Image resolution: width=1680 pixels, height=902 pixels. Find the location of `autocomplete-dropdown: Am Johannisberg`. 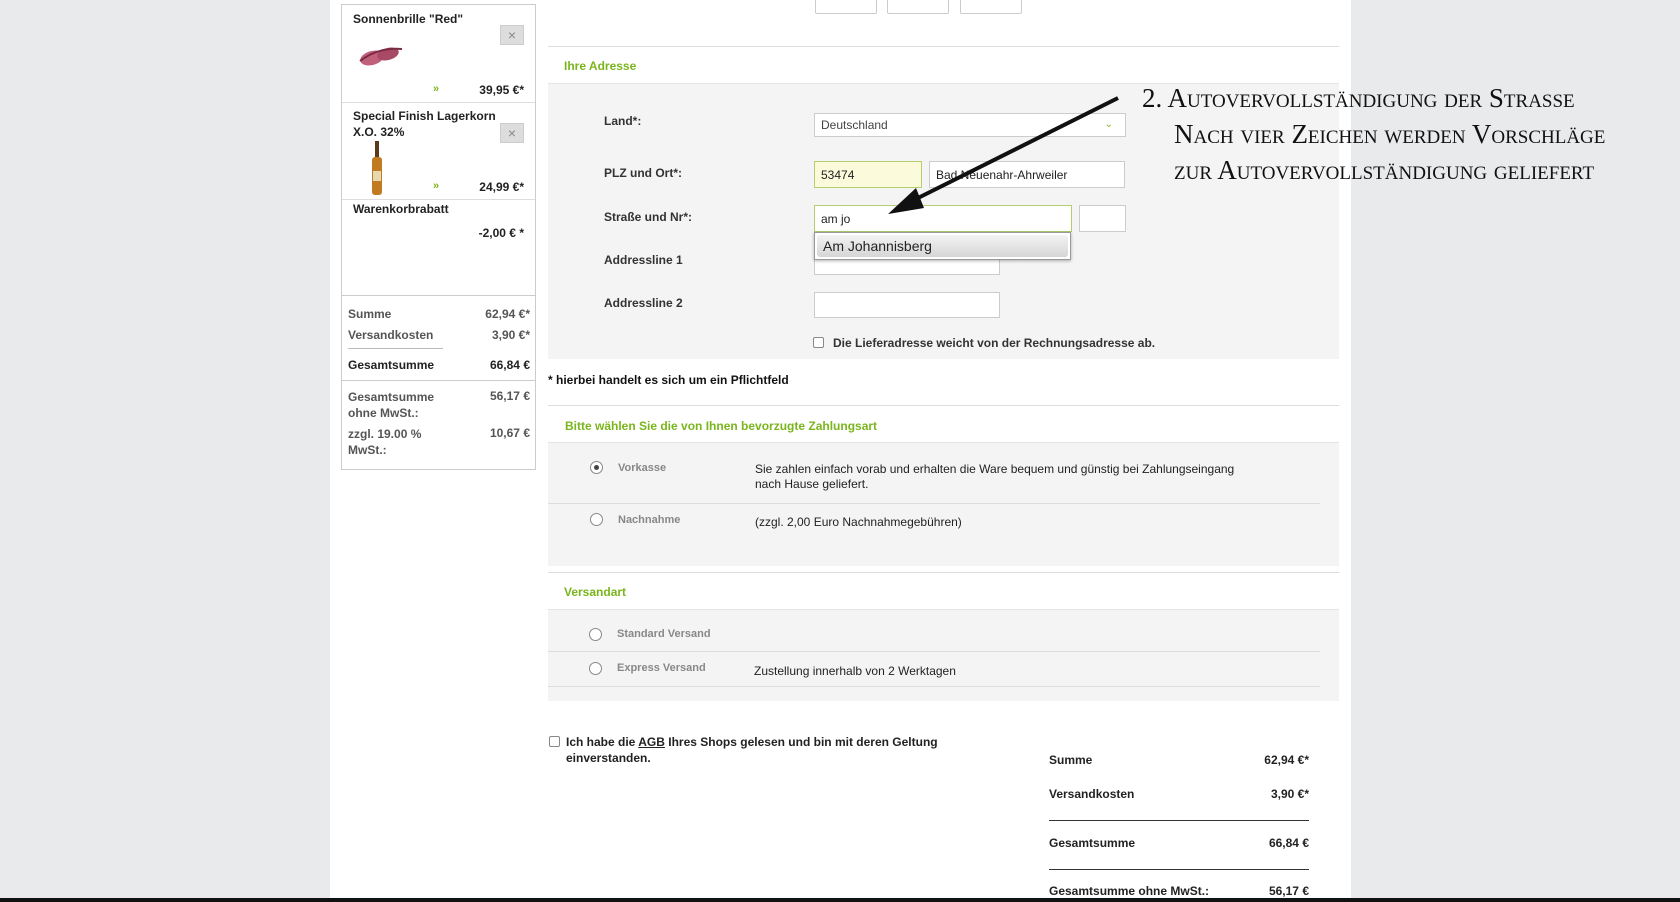

autocomplete-dropdown: Am Johannisberg is located at coordinates (942, 246).